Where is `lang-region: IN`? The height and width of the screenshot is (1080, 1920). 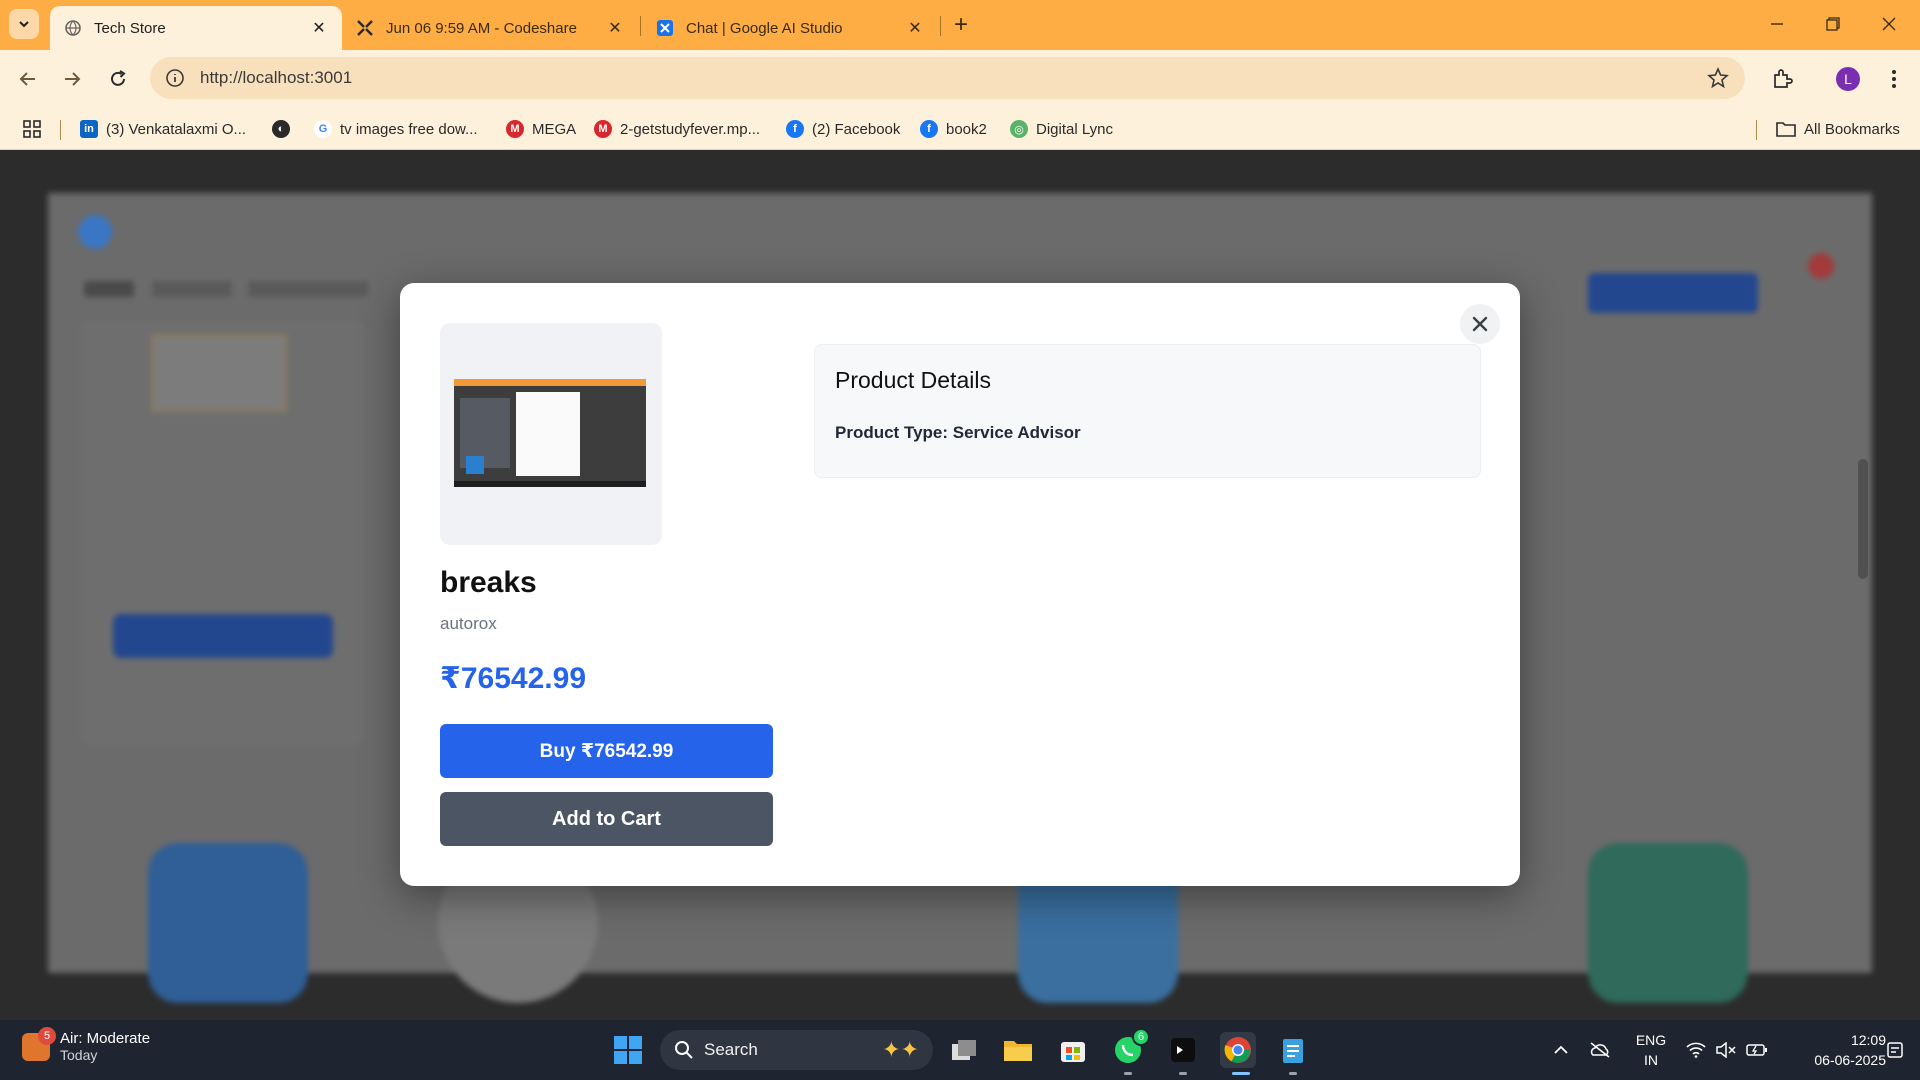
lang-region: IN is located at coordinates (1651, 1060).